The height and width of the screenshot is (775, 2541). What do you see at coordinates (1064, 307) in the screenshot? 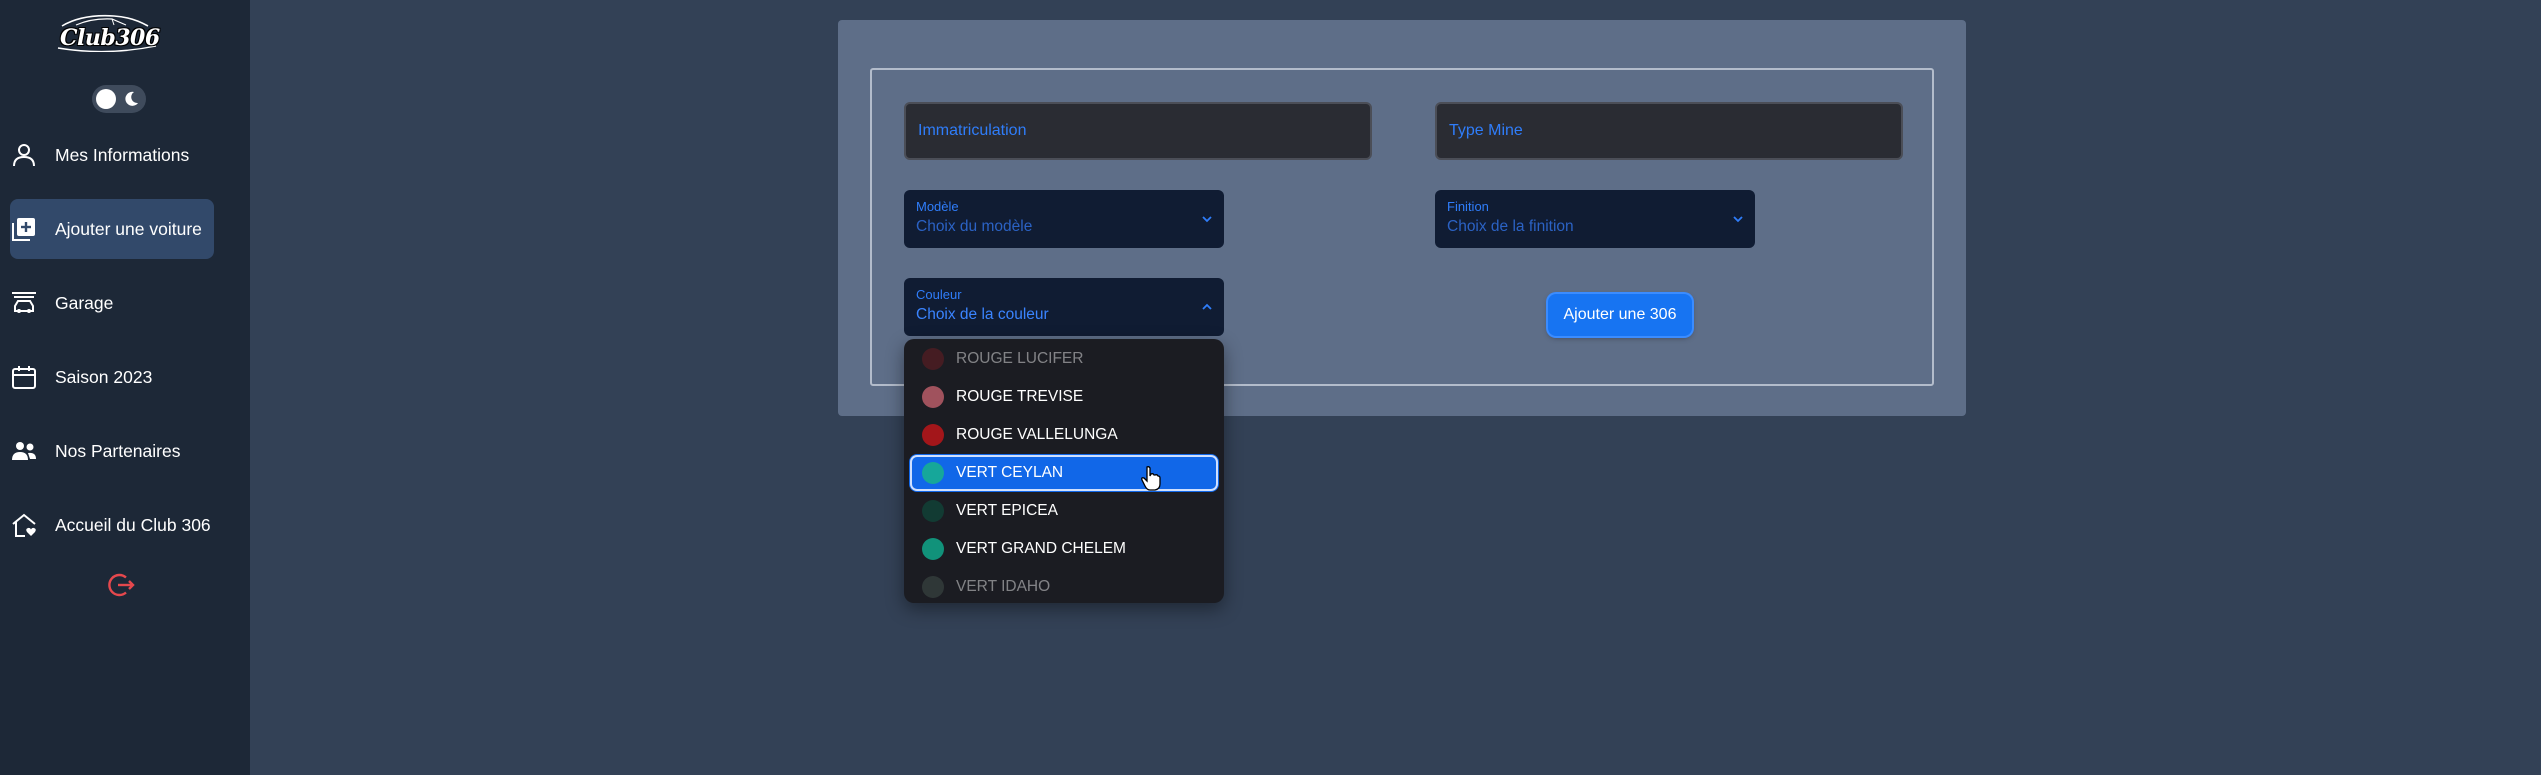
I see `couleur-select: Couleur Choix de la couleur` at bounding box center [1064, 307].